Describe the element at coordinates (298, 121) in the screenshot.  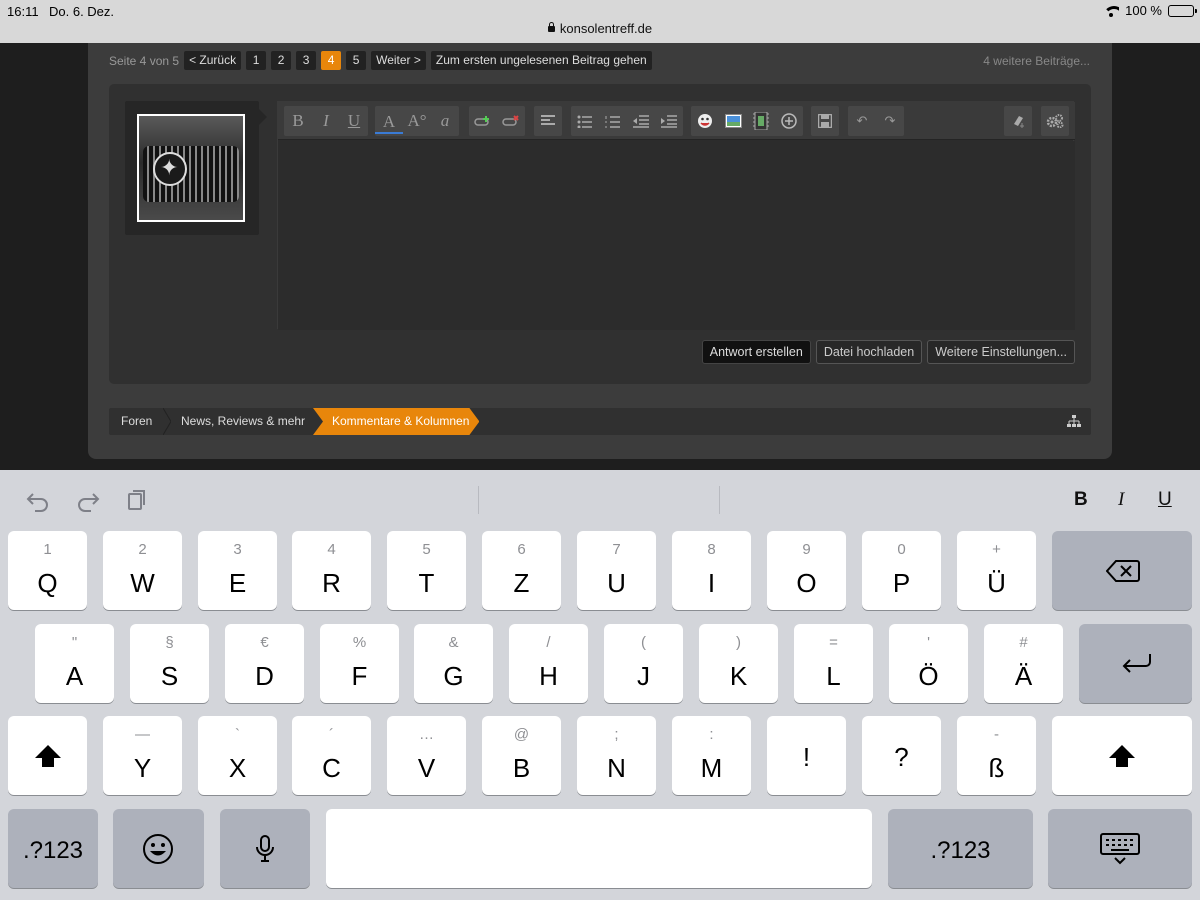
I see `bold-icon: B` at that location.